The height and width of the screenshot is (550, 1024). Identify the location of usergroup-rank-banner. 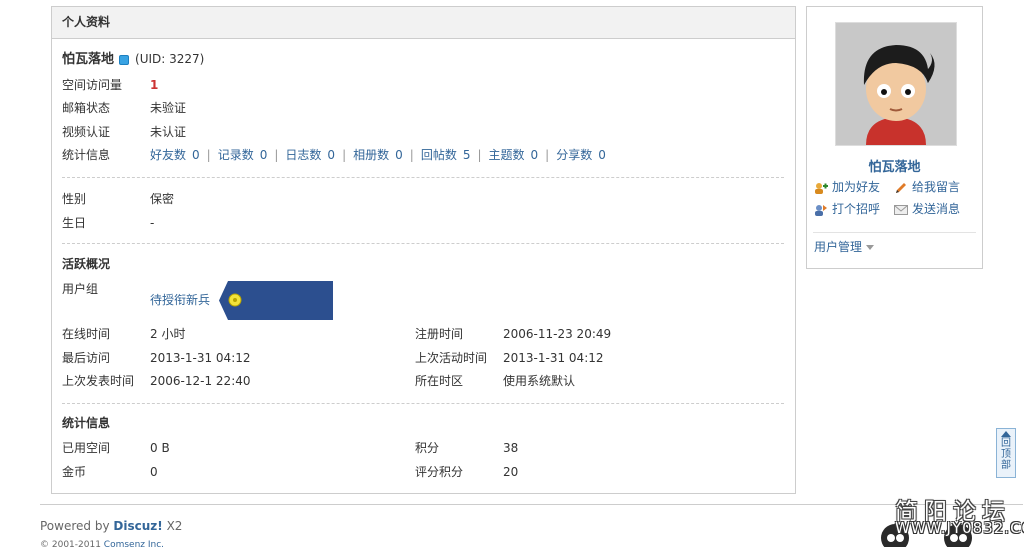
(276, 300).